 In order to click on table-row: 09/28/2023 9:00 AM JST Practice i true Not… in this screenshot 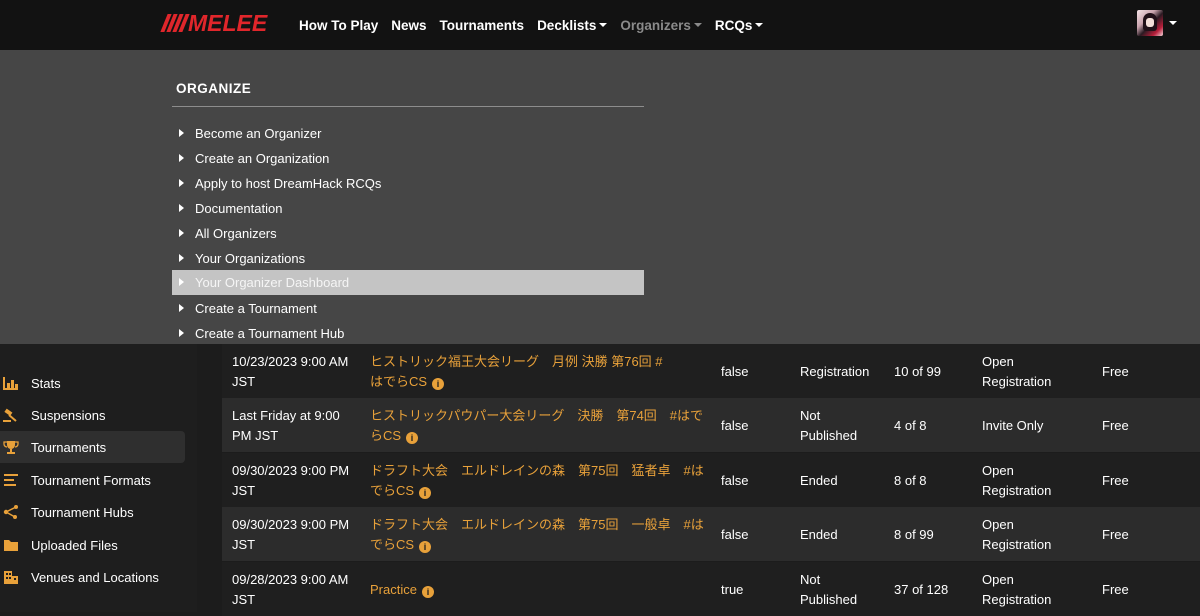, I will do `click(711, 589)`.